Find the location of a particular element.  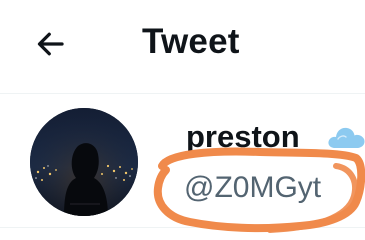

display-name: preston is located at coordinates (243, 137).